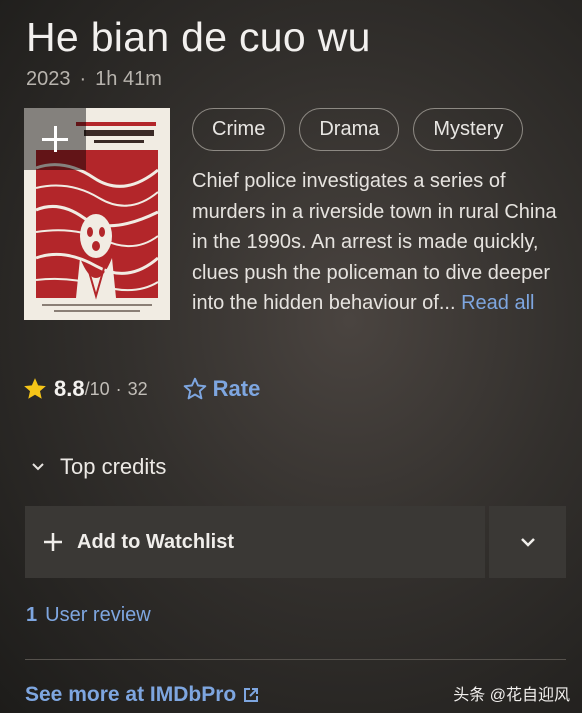  I want to click on review-count: 1, so click(32, 615).